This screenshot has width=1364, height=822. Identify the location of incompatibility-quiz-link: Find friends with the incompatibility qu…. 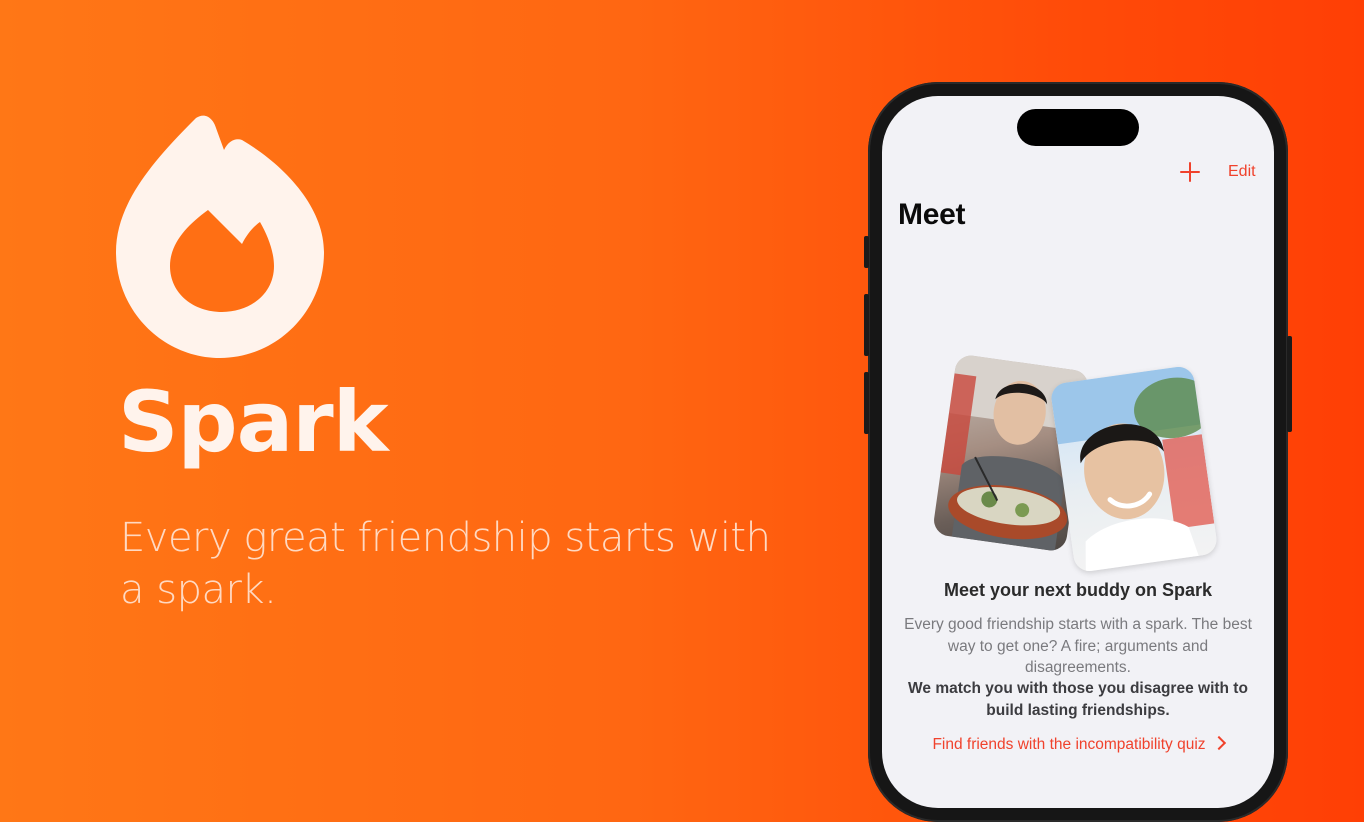
(1078, 745).